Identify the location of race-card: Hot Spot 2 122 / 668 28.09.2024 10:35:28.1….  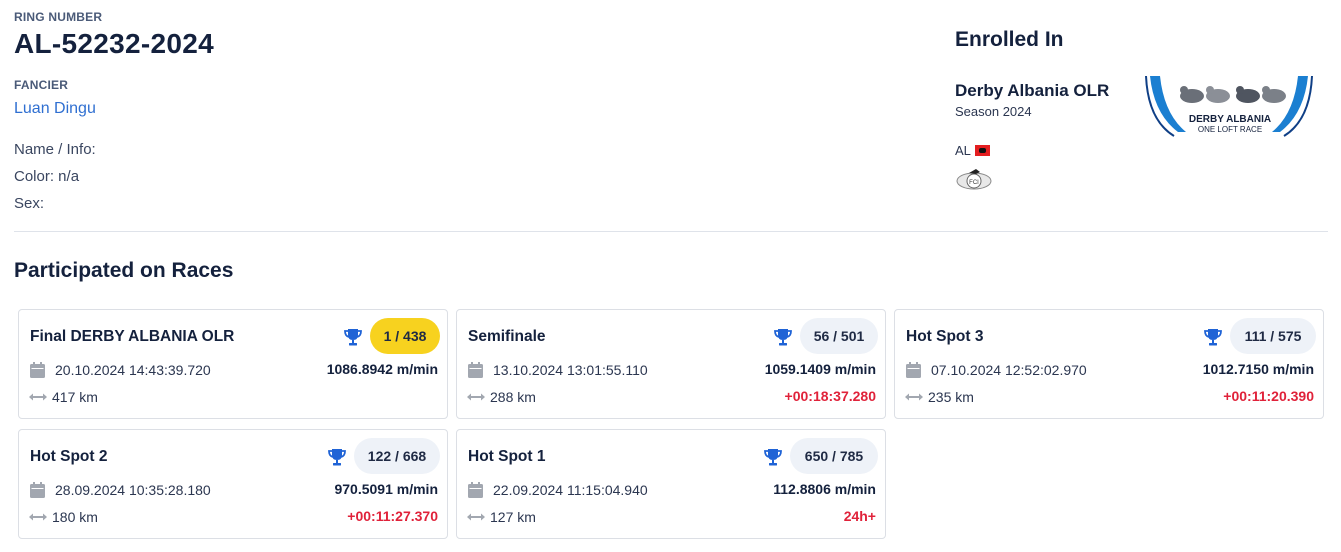
(233, 484).